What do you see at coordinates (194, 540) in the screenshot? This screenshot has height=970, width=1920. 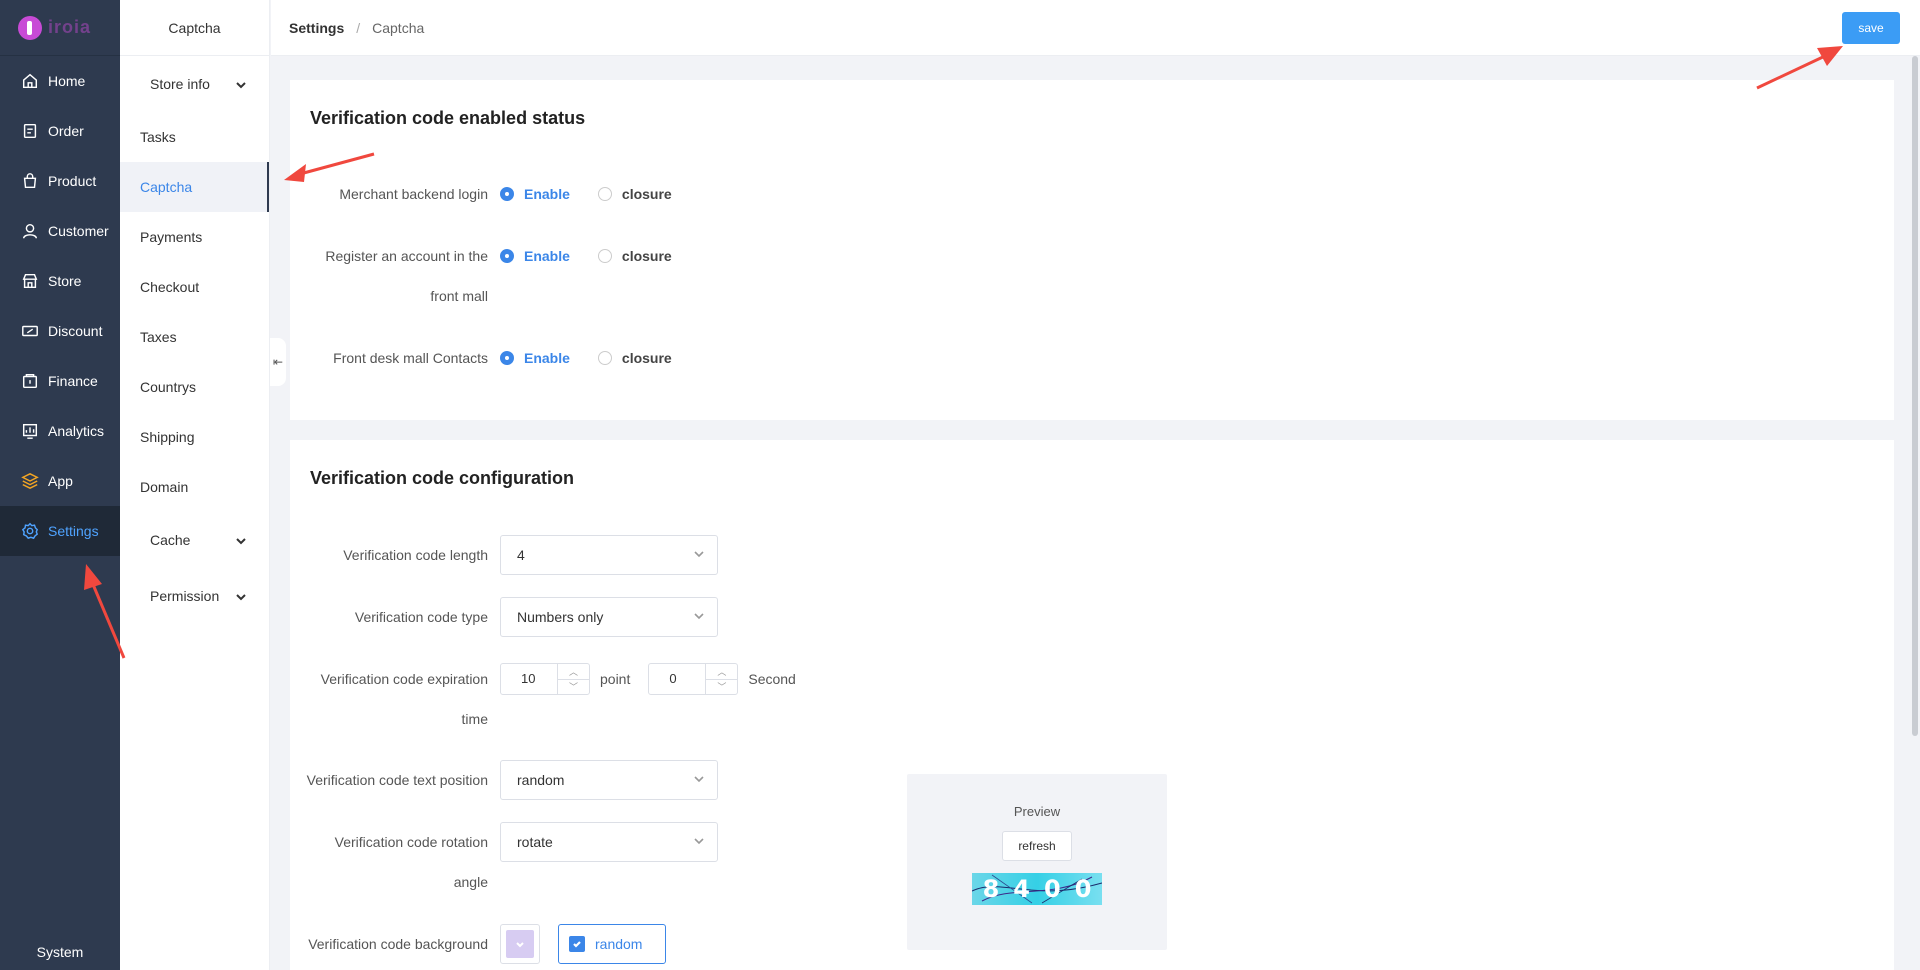 I see `submenu-item-cache: Cache` at bounding box center [194, 540].